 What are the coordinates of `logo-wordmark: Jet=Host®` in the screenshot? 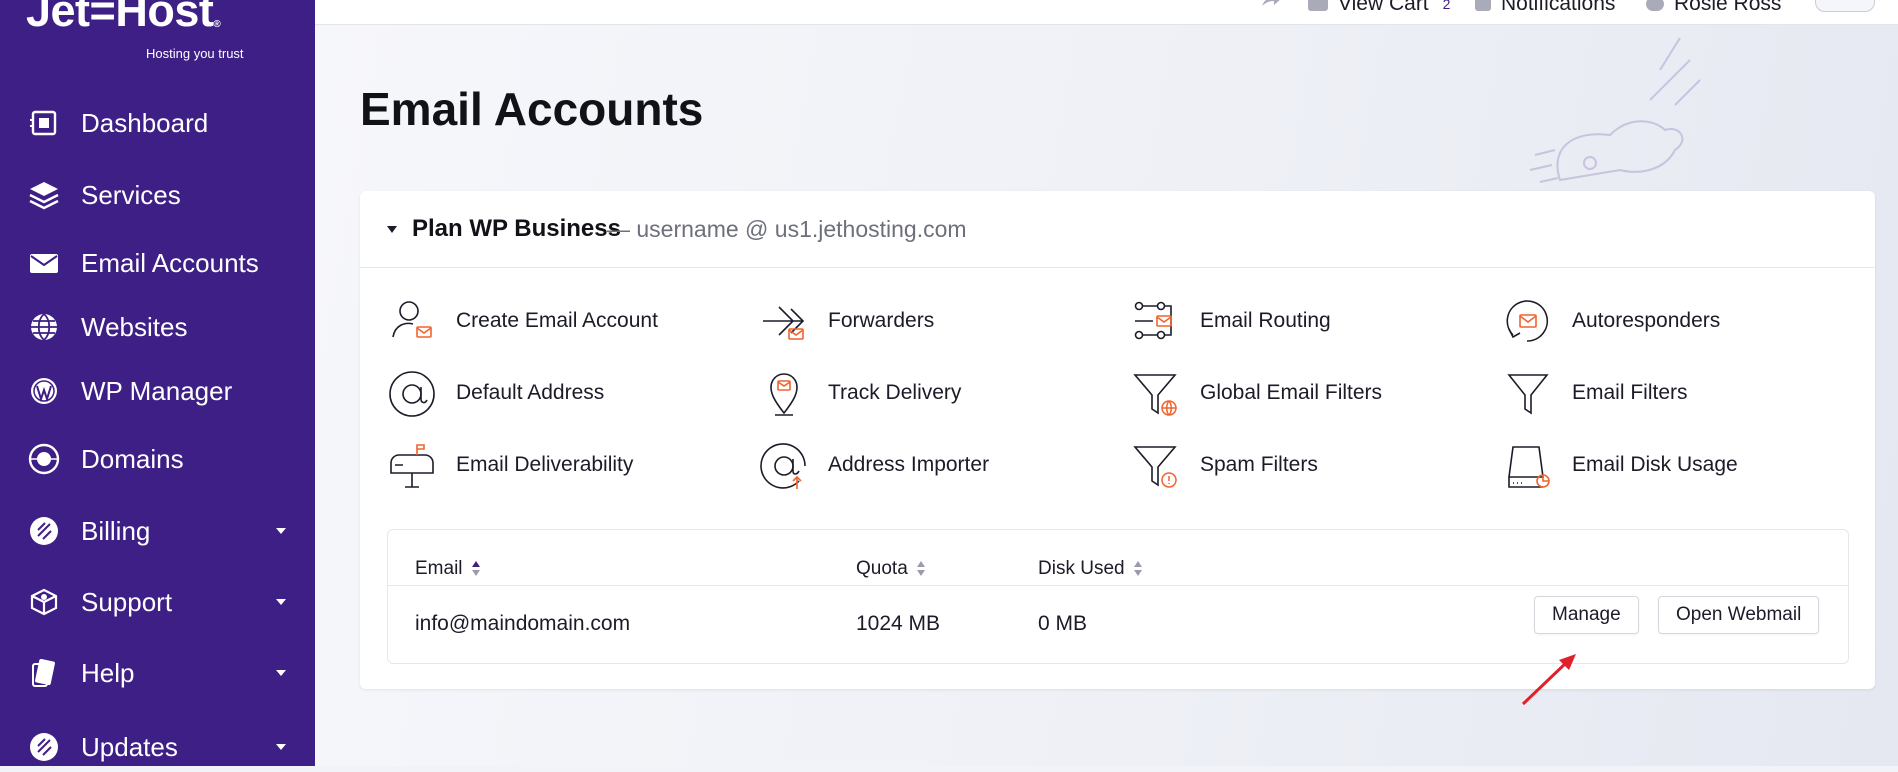 It's located at (123, 18).